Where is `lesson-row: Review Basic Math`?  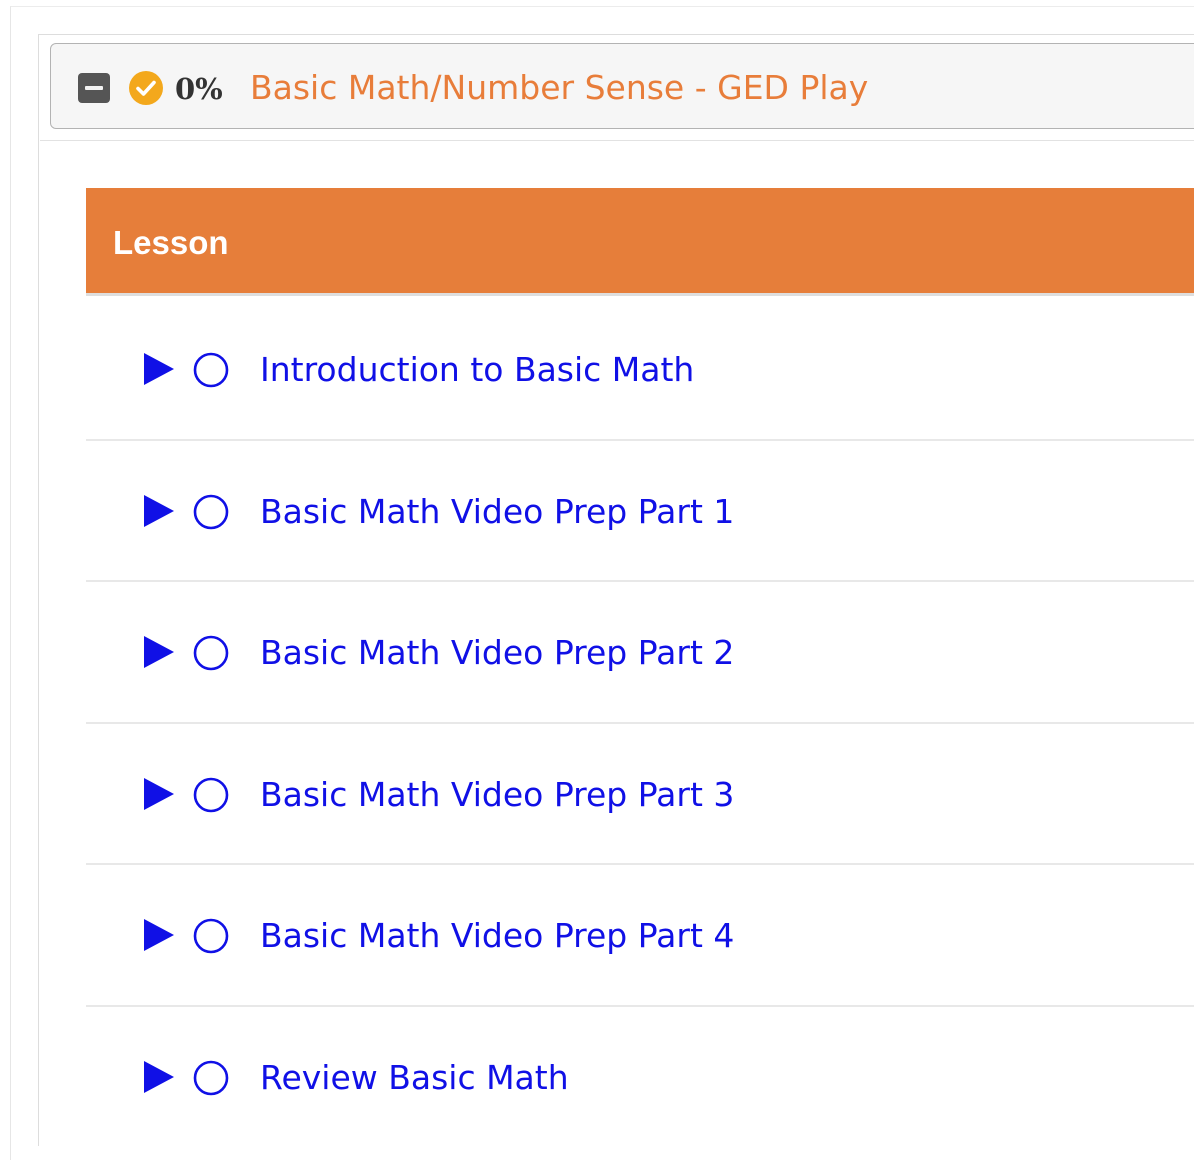
lesson-row: Review Basic Math is located at coordinates (640, 1078).